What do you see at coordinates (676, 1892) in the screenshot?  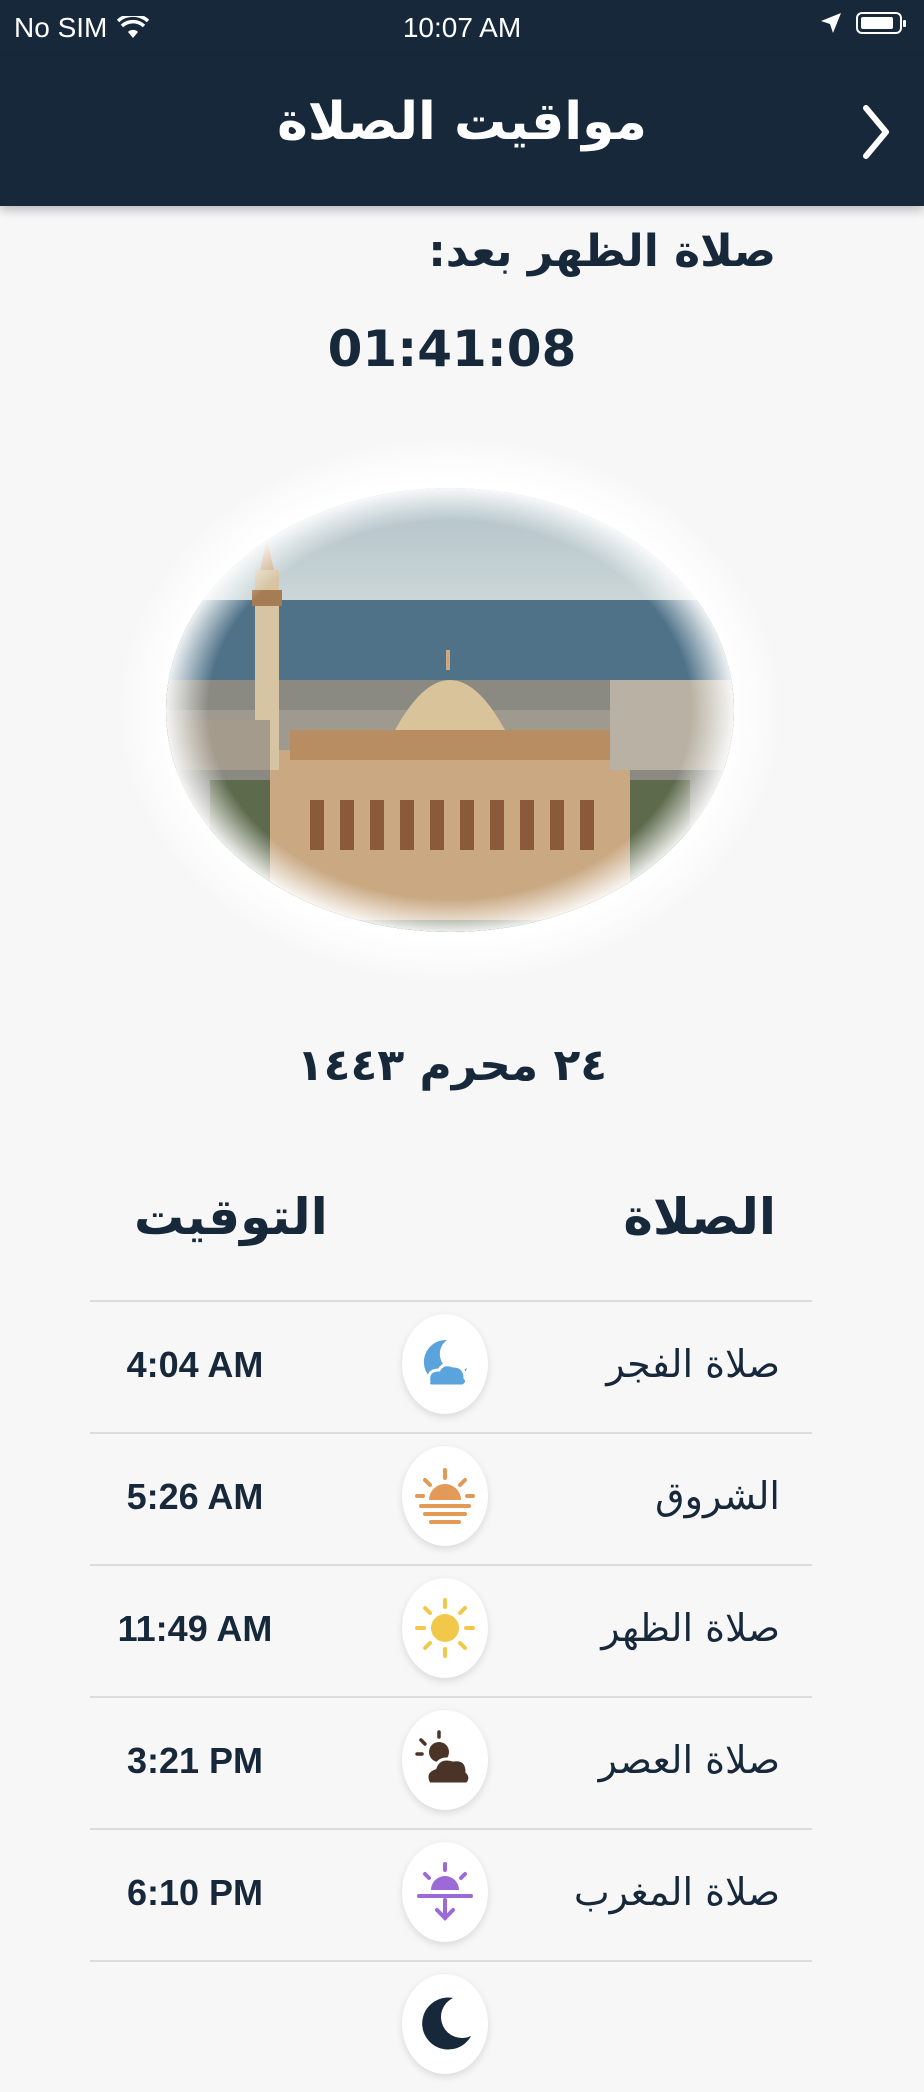 I see `prayer-name: صلاة المغرب` at bounding box center [676, 1892].